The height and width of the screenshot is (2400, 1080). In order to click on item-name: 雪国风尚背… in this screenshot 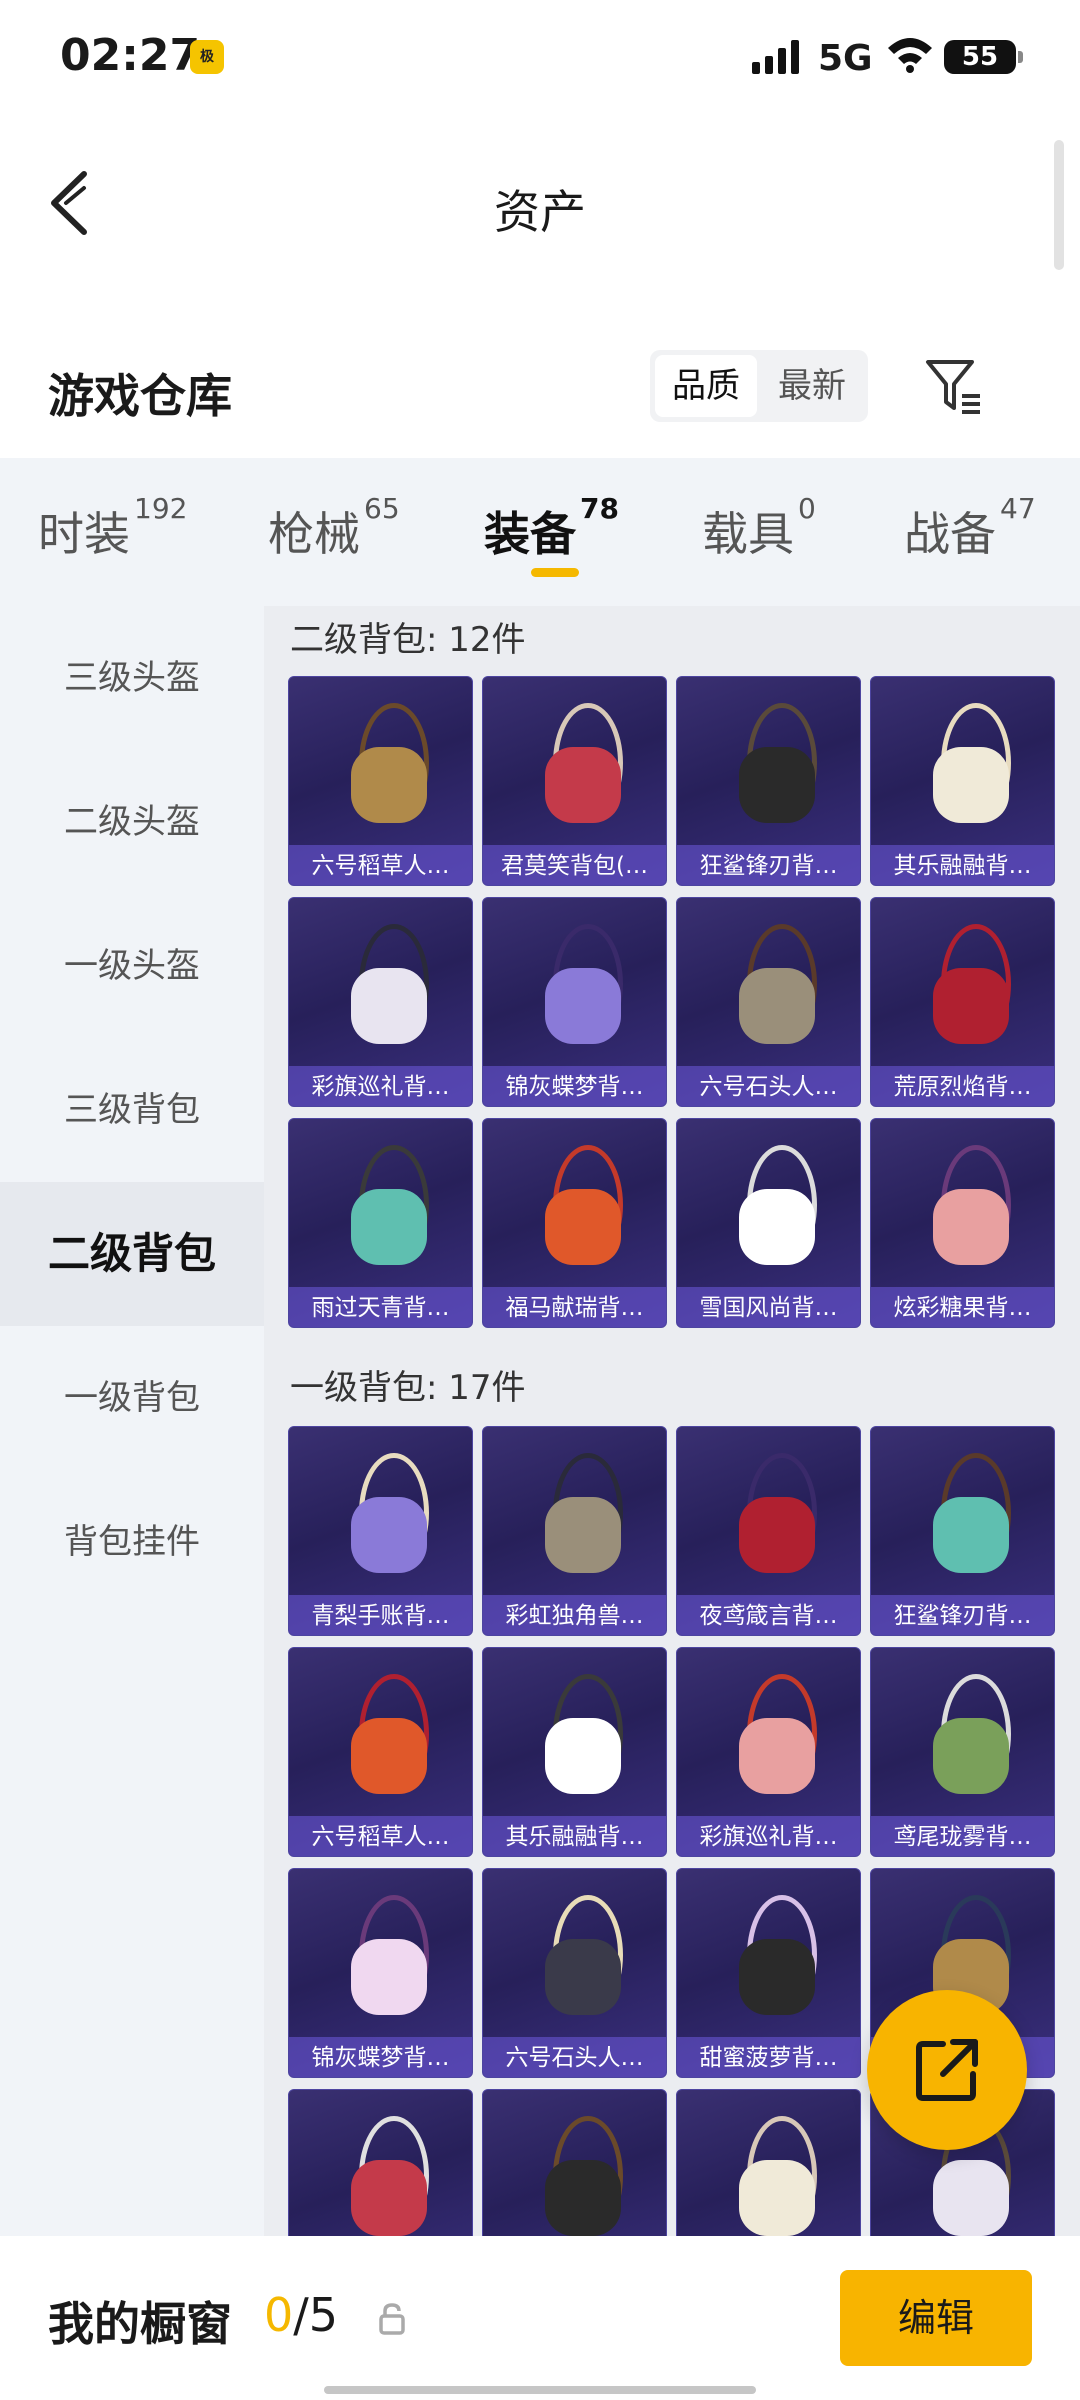, I will do `click(768, 1308)`.